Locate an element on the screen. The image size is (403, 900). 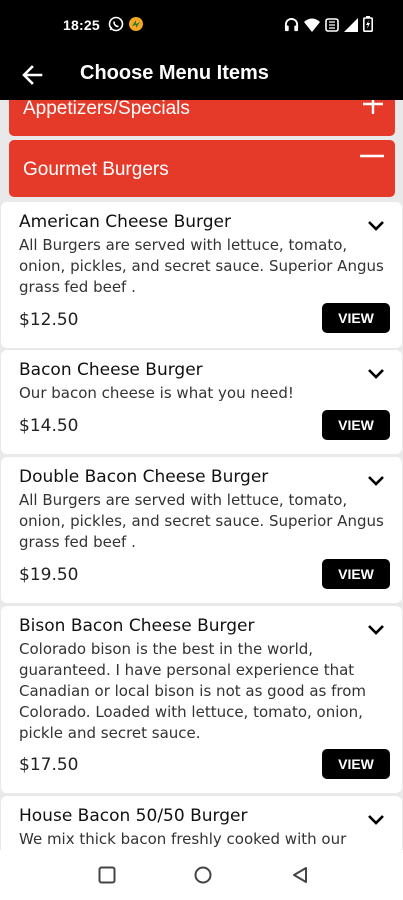
headphones-icon is located at coordinates (291, 26).